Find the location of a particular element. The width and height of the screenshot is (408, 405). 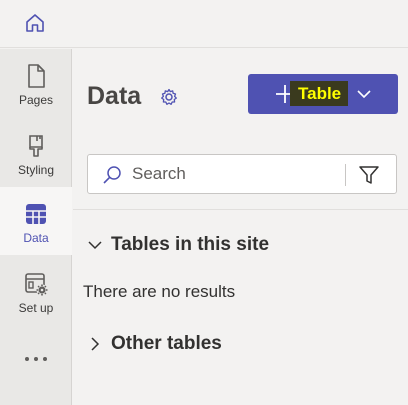

settings-window-icon is located at coordinates (36, 284).